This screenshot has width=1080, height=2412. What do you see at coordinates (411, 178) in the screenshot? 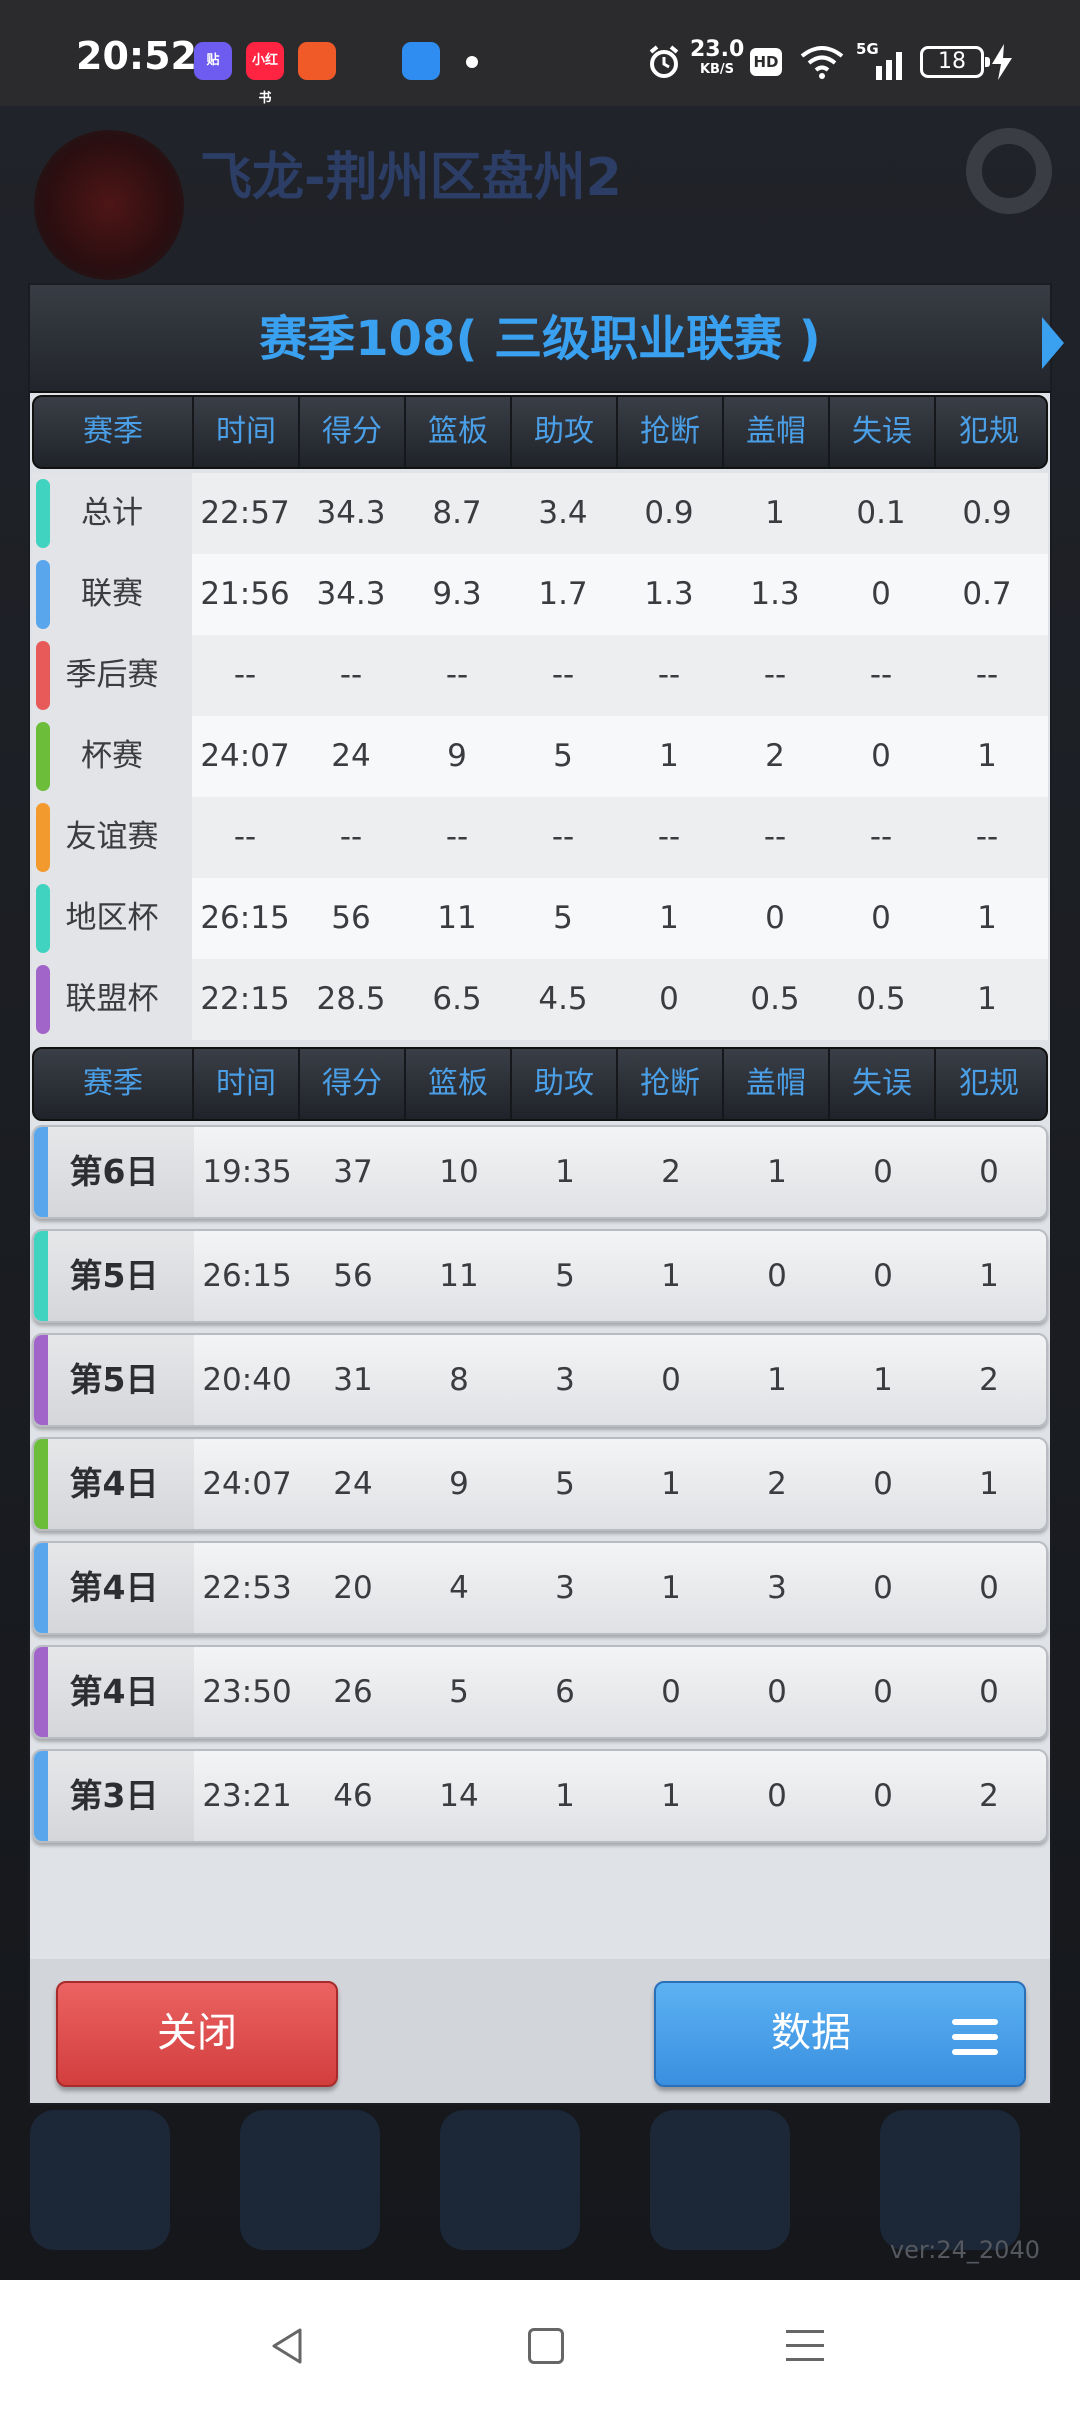
I see `team-title: 飞龙-荆州区盘州2` at bounding box center [411, 178].